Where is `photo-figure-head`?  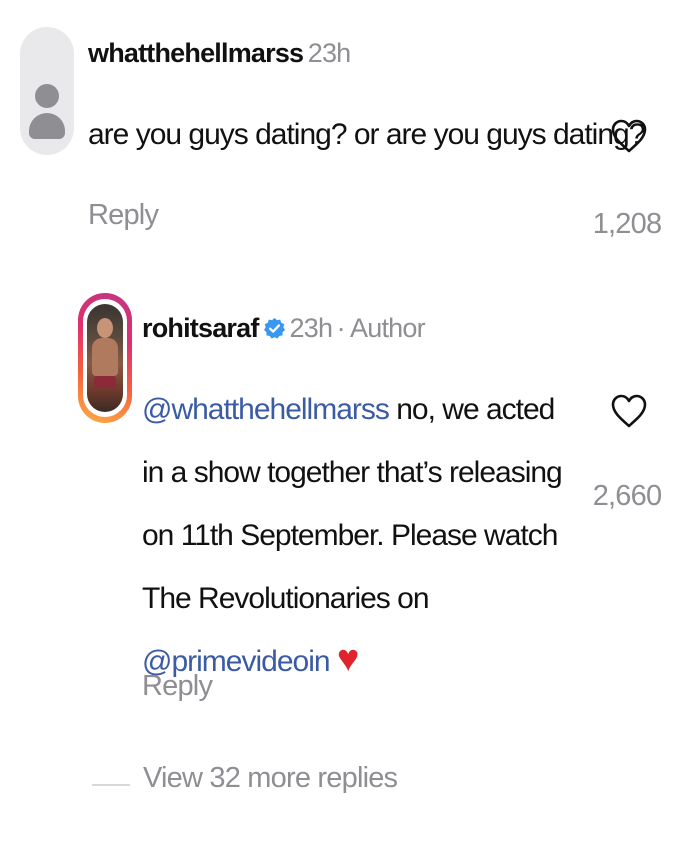
photo-figure-head is located at coordinates (105, 328).